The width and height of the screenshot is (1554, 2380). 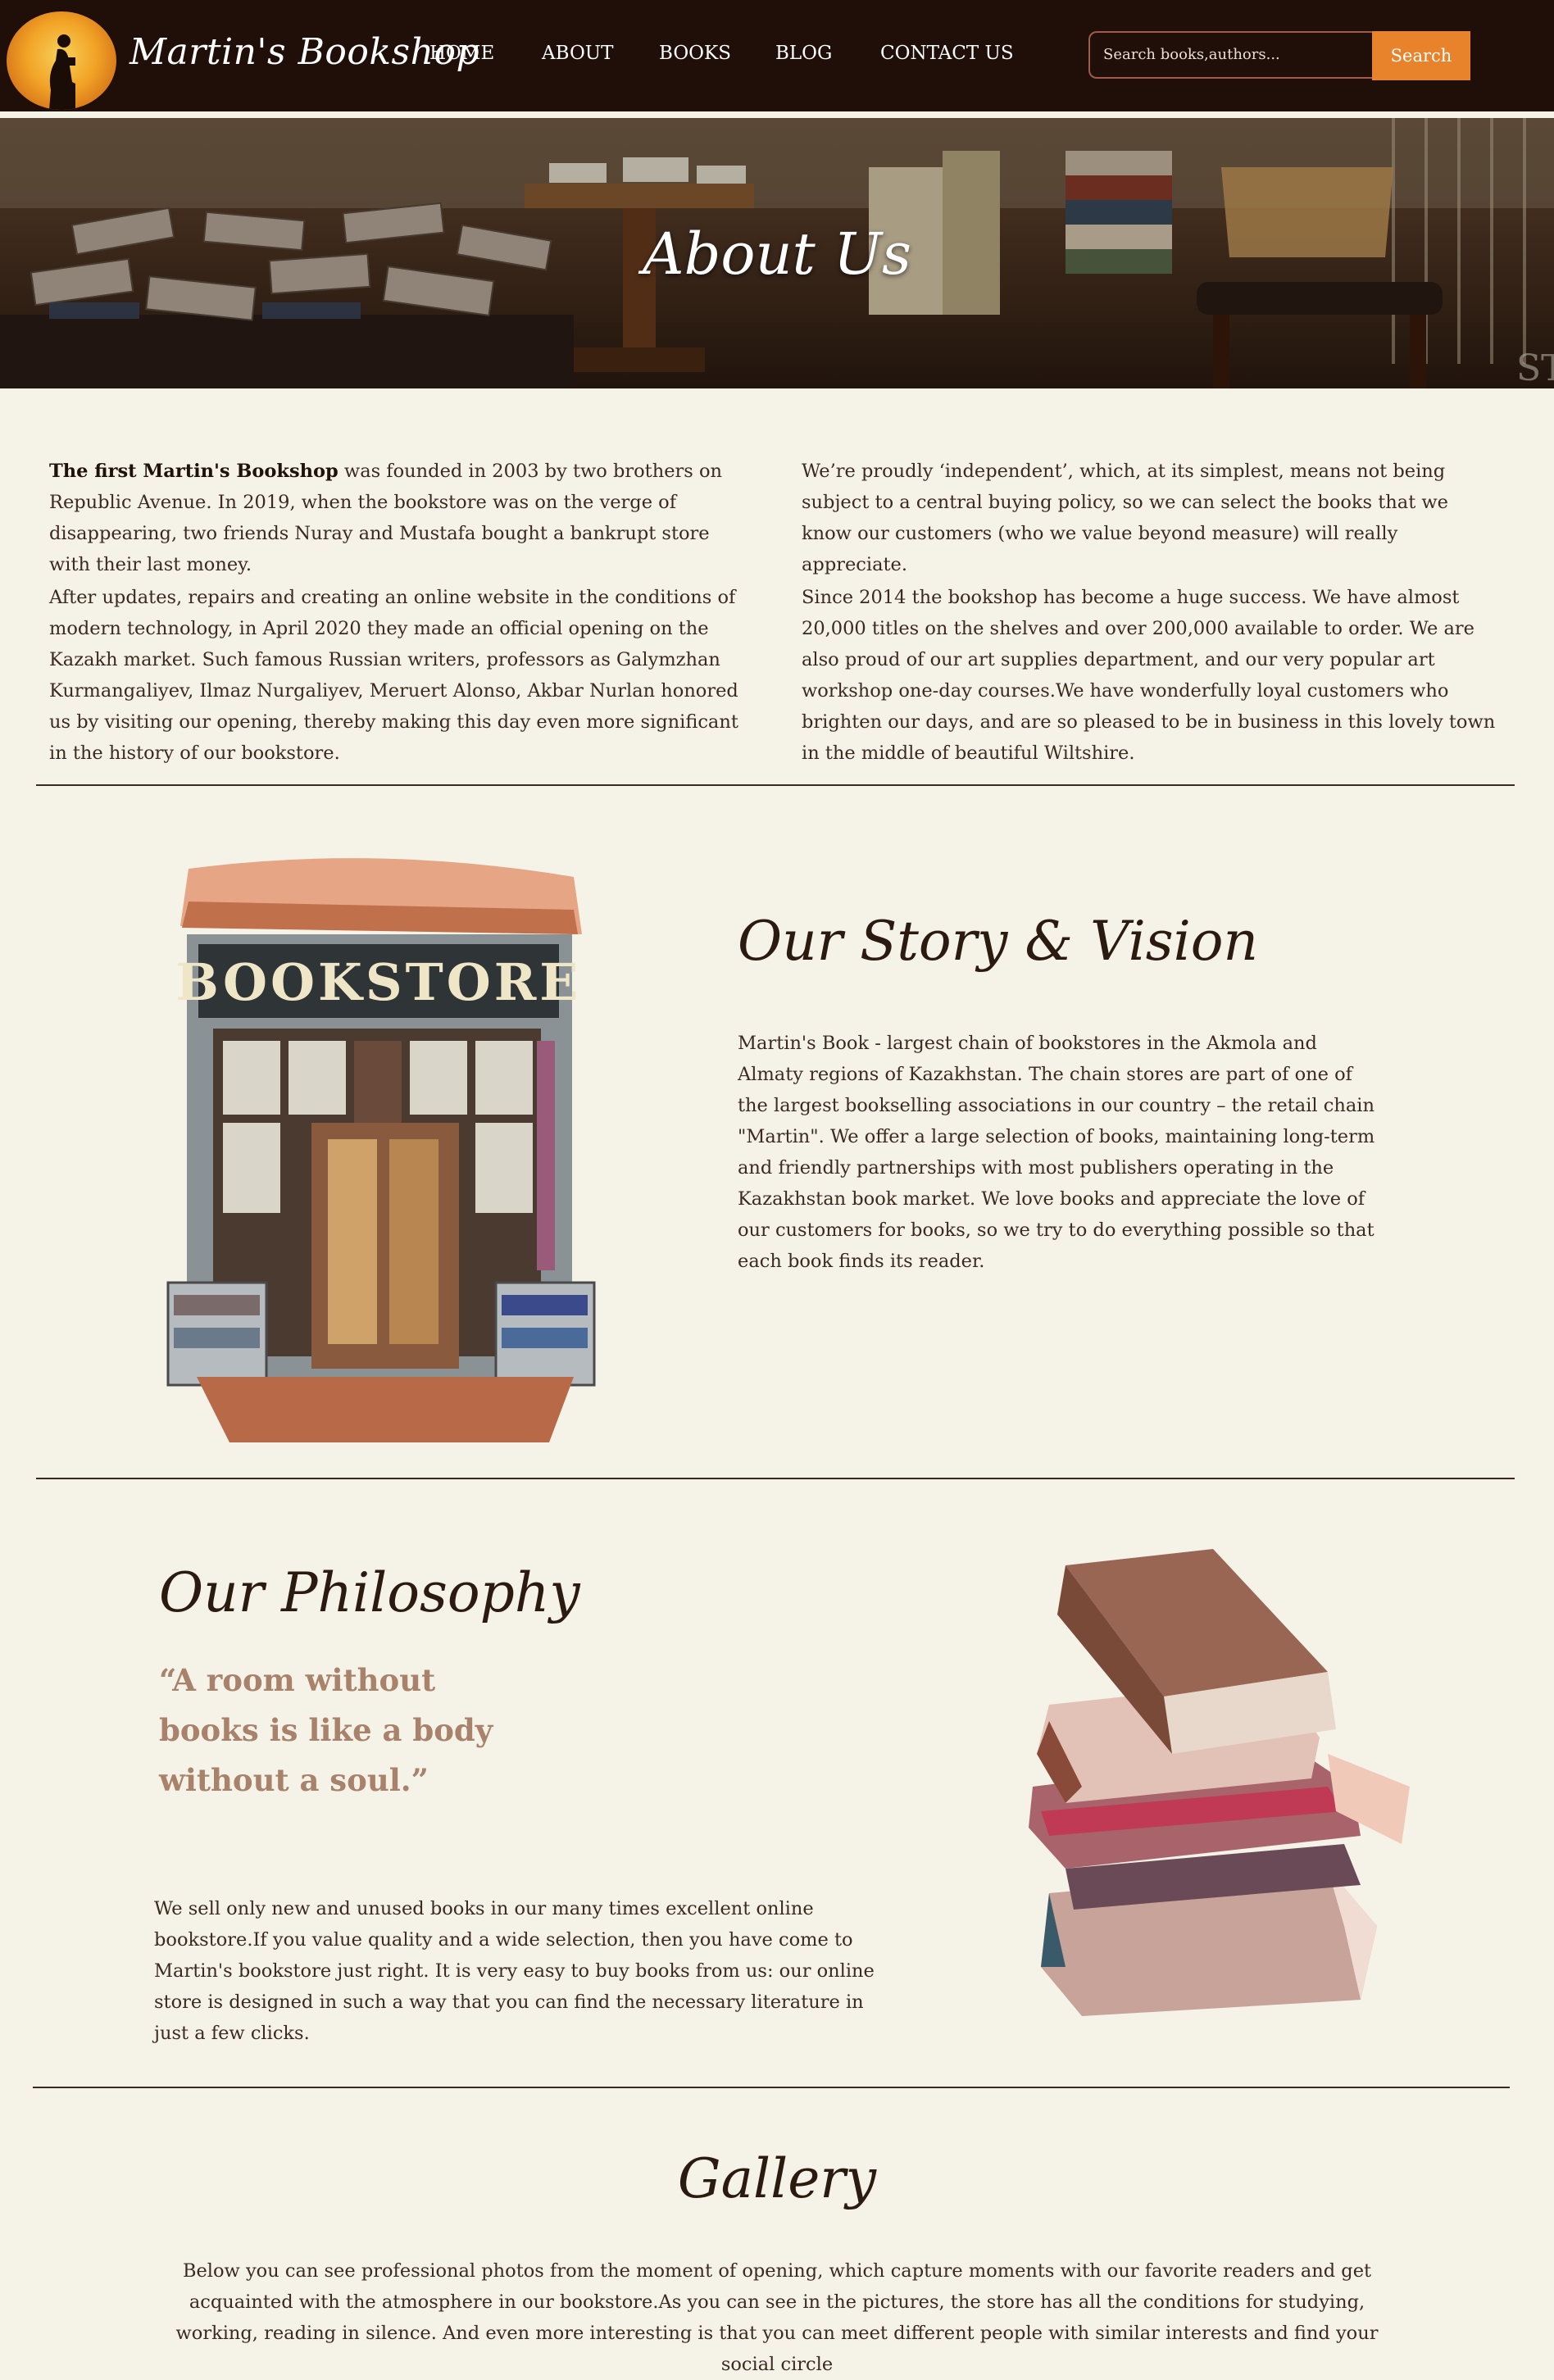 What do you see at coordinates (777, 2179) in the screenshot?
I see `gallery-title: Gallery` at bounding box center [777, 2179].